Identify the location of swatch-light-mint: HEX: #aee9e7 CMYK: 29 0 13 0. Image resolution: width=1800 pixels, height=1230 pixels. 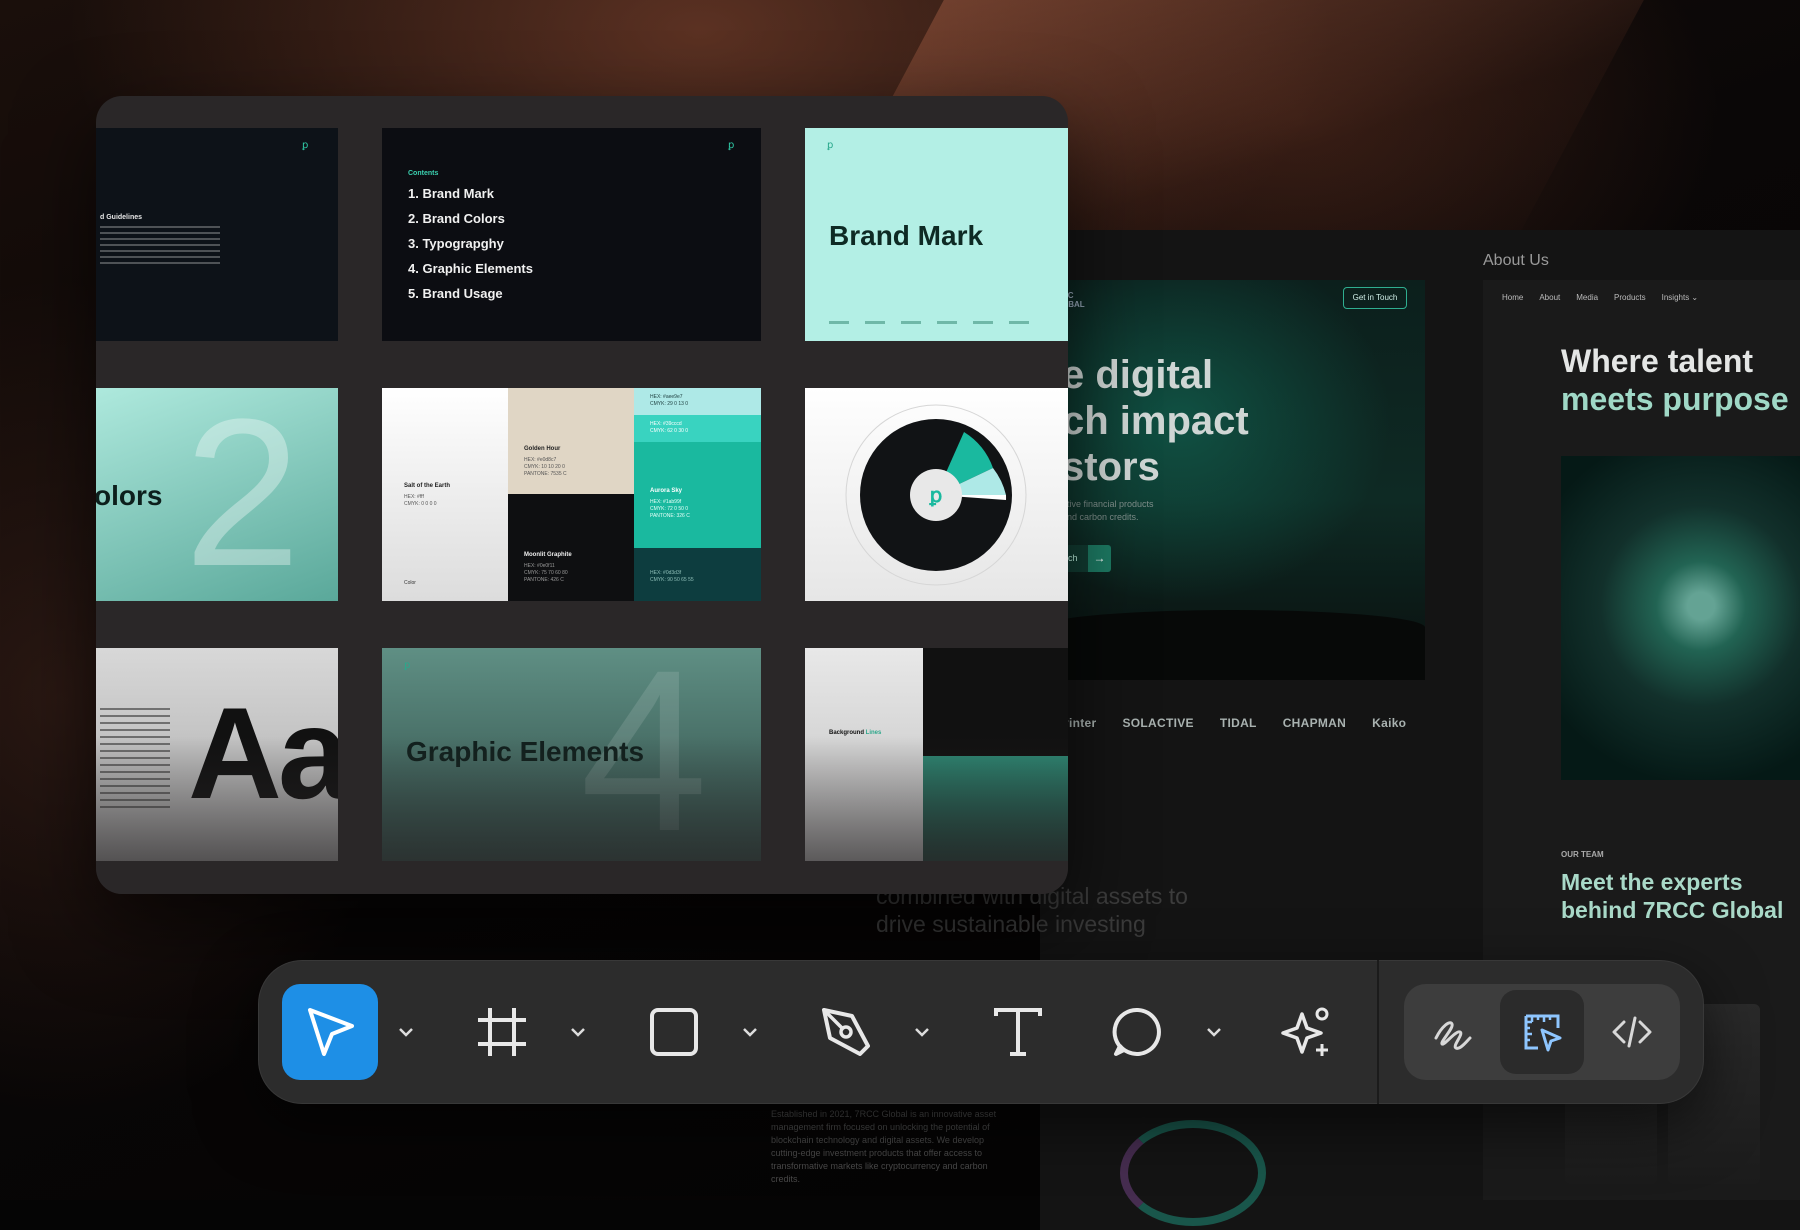
(697, 401).